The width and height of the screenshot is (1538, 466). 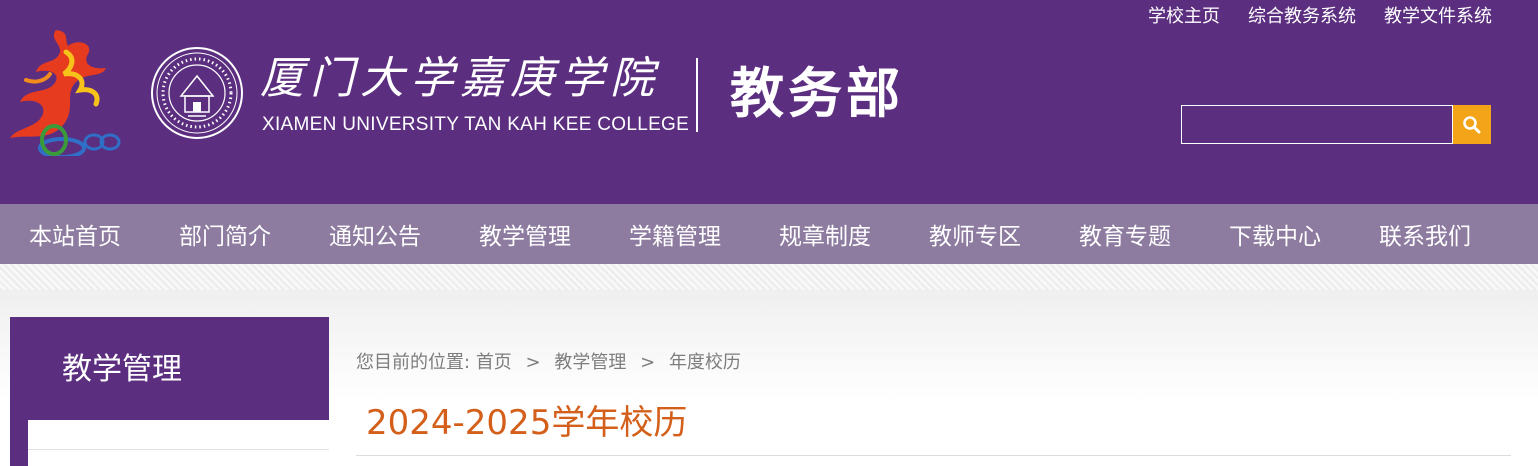 What do you see at coordinates (413, 362) in the screenshot?
I see `breadcrumb-prefix: 您目前的位置:` at bounding box center [413, 362].